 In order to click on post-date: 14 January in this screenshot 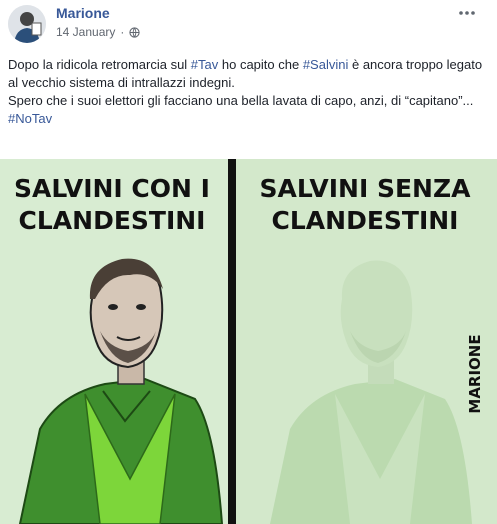, I will do `click(85, 32)`.